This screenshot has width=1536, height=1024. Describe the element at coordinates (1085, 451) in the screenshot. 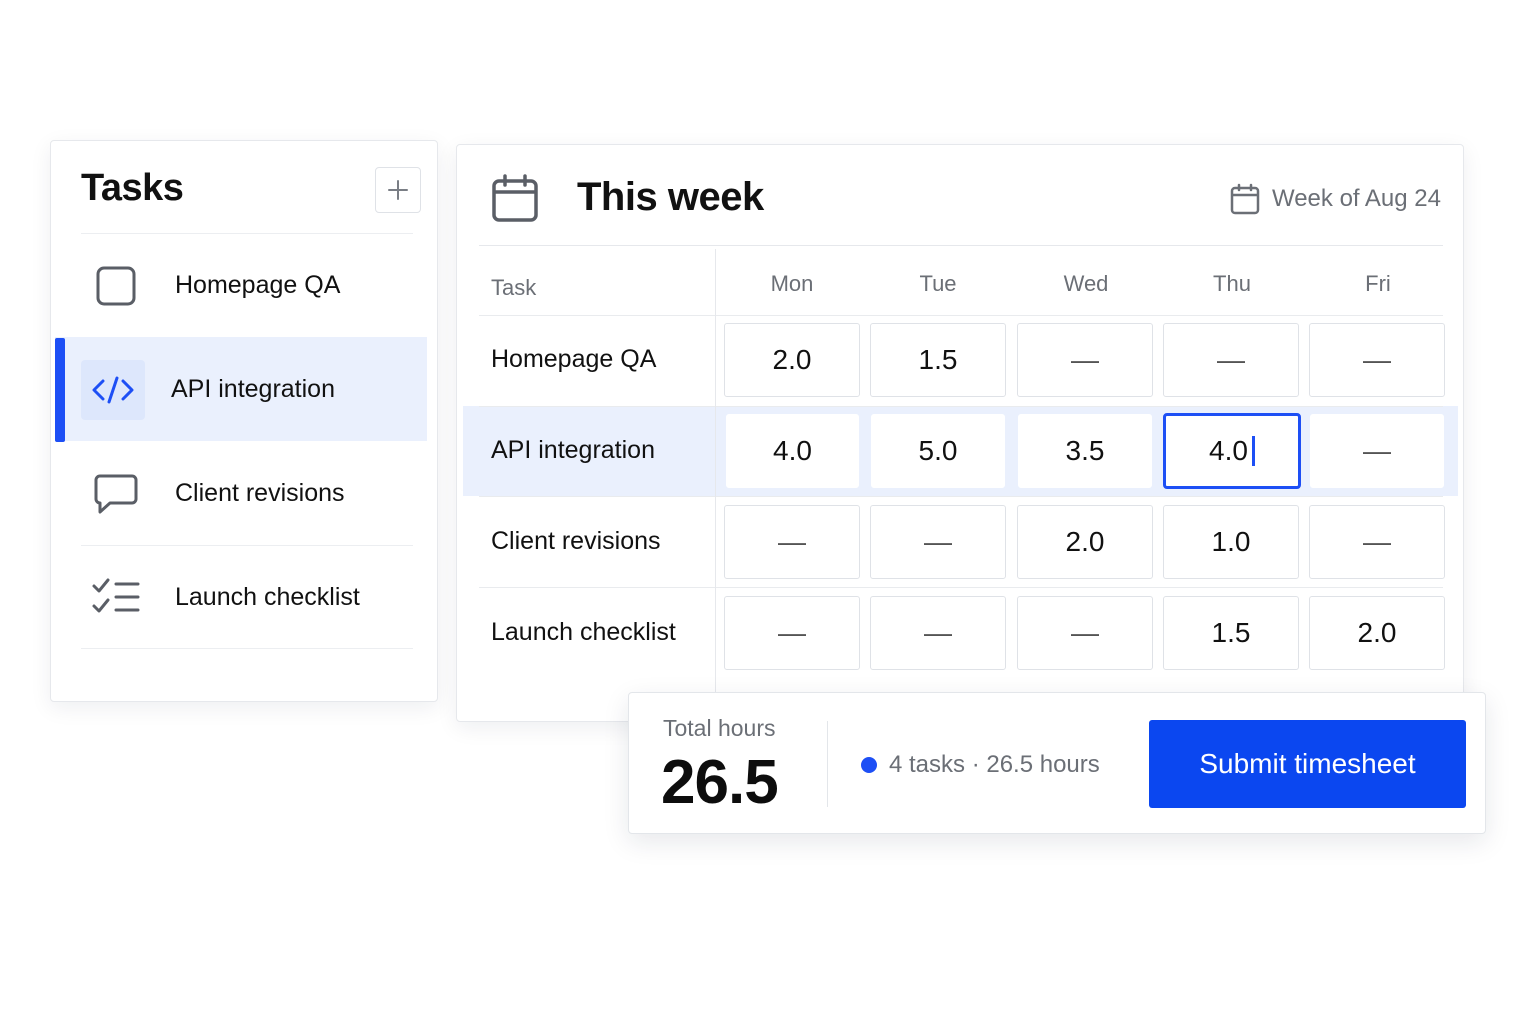

I see `hours-cell: 3.5` at that location.